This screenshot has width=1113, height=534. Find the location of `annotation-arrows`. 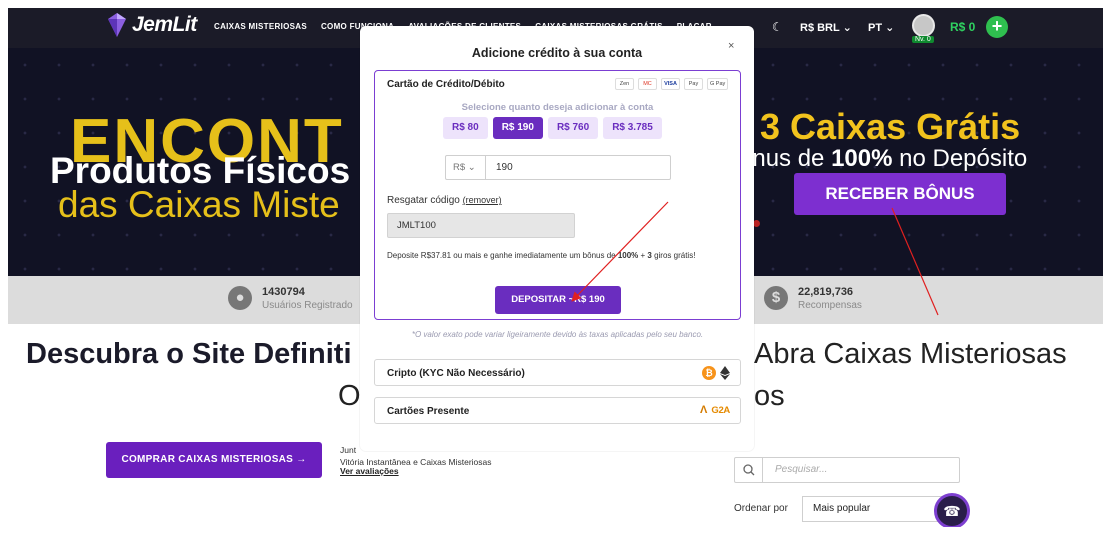

annotation-arrows is located at coordinates (755, 258).